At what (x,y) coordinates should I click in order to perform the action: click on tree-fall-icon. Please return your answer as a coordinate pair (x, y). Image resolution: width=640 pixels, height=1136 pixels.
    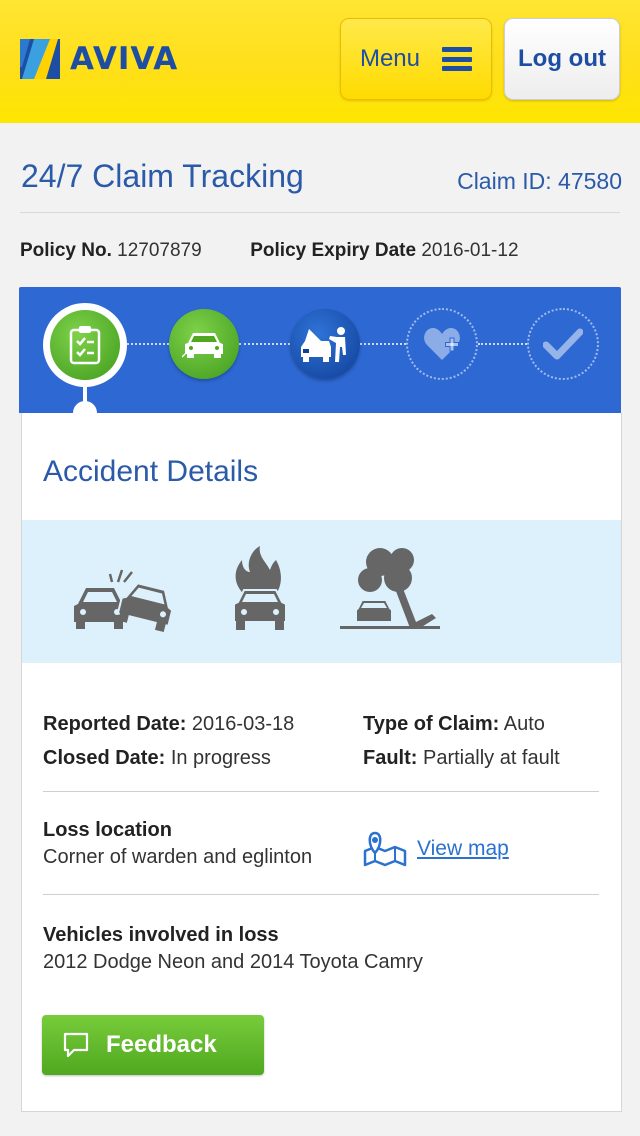
    Looking at the image, I should click on (390, 588).